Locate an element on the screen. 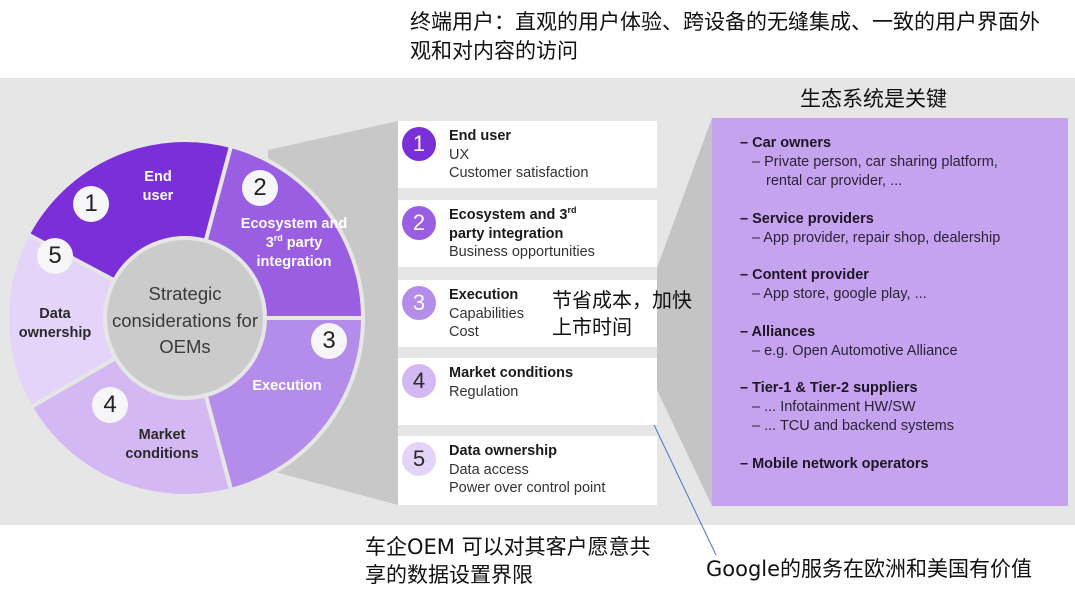 The image size is (1075, 604). card-4-text: Market conditions Regulation is located at coordinates (511, 382).